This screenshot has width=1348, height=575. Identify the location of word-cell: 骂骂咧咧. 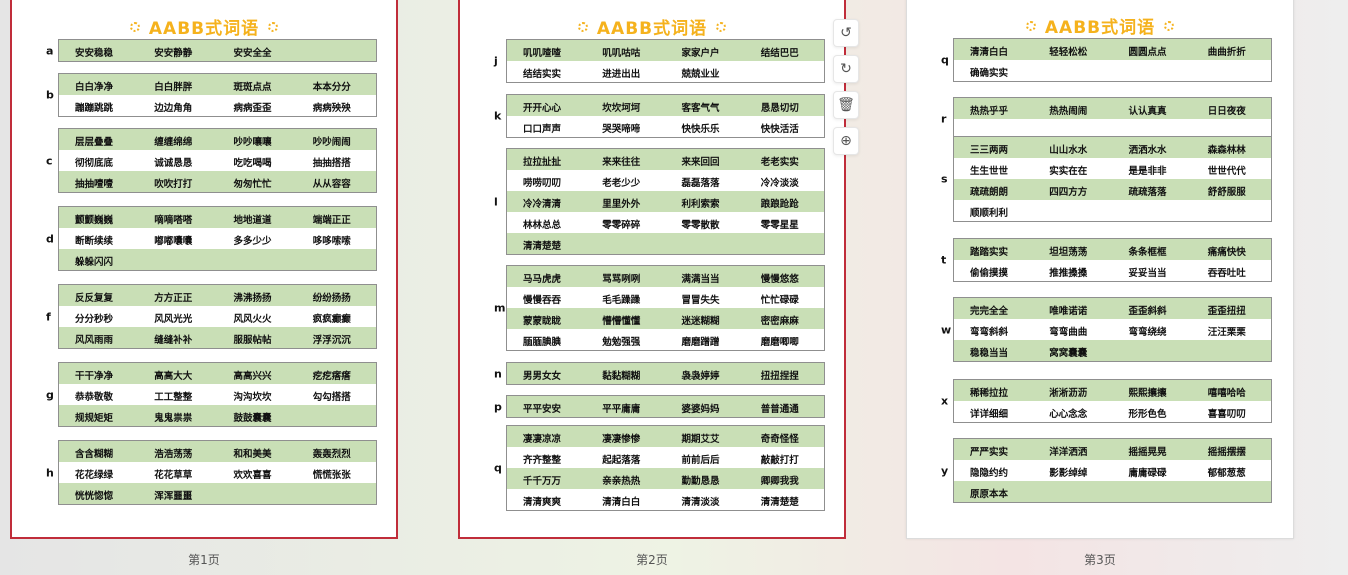
(625, 279).